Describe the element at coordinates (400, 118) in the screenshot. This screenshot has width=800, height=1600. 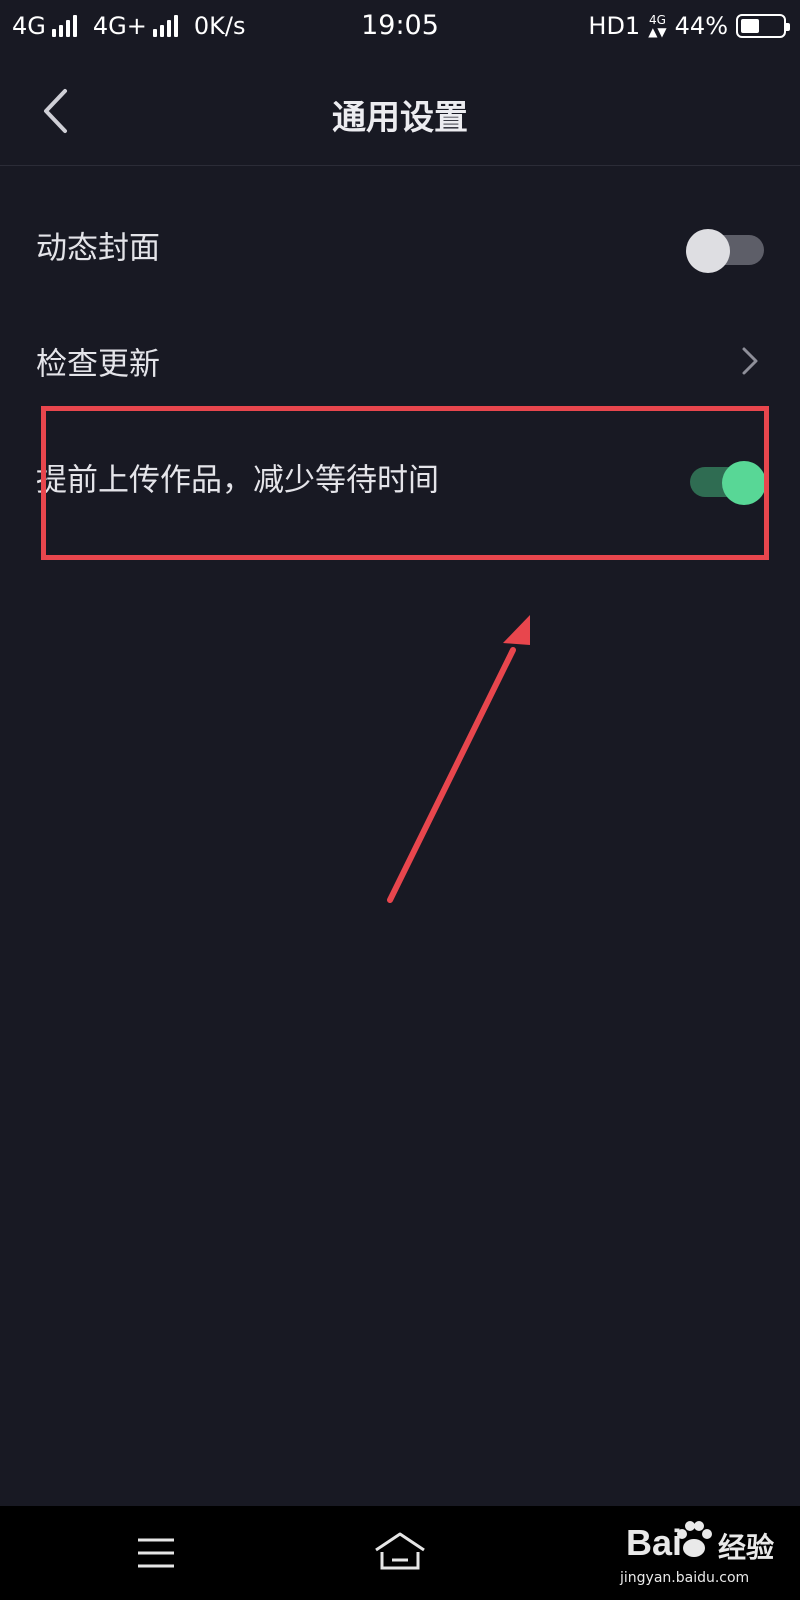
I see `page-title: 通用设置` at that location.